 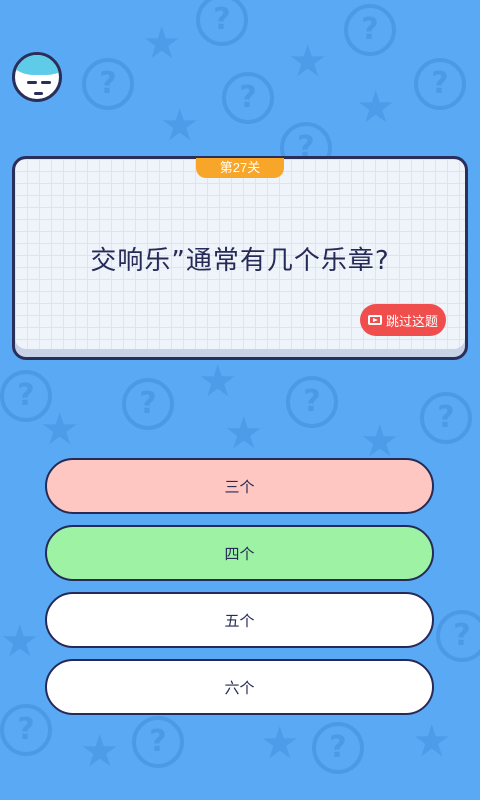 I want to click on avatar-mouth, so click(x=38, y=93).